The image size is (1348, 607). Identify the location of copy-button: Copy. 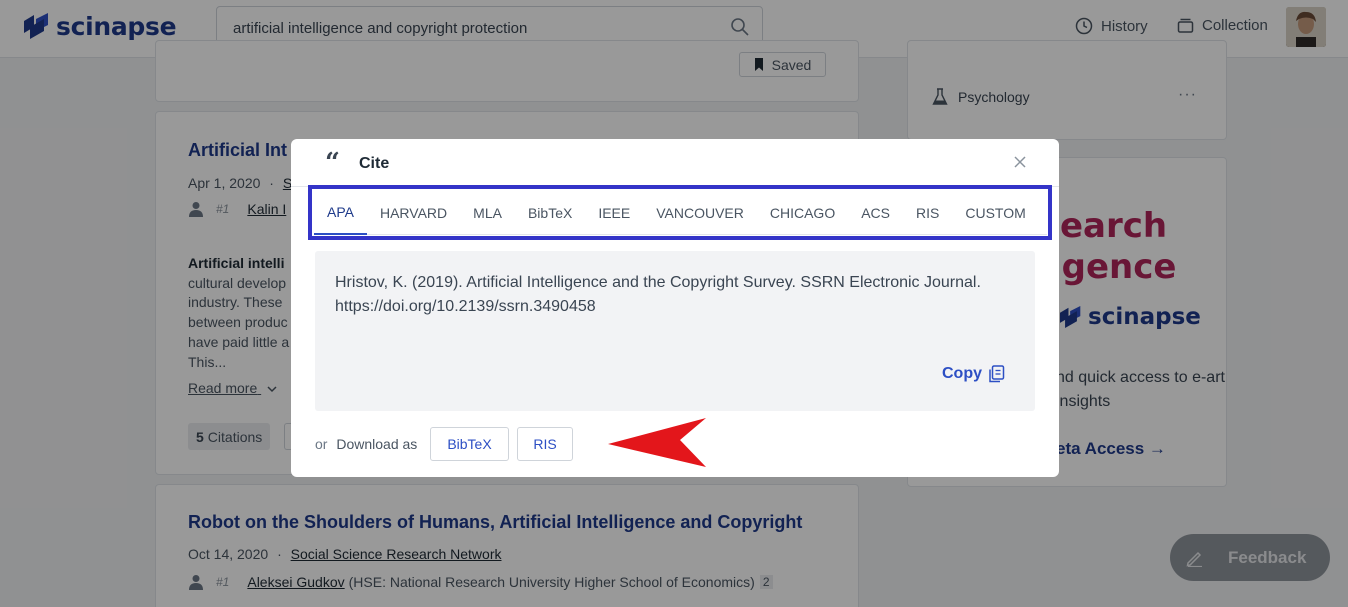
(973, 374).